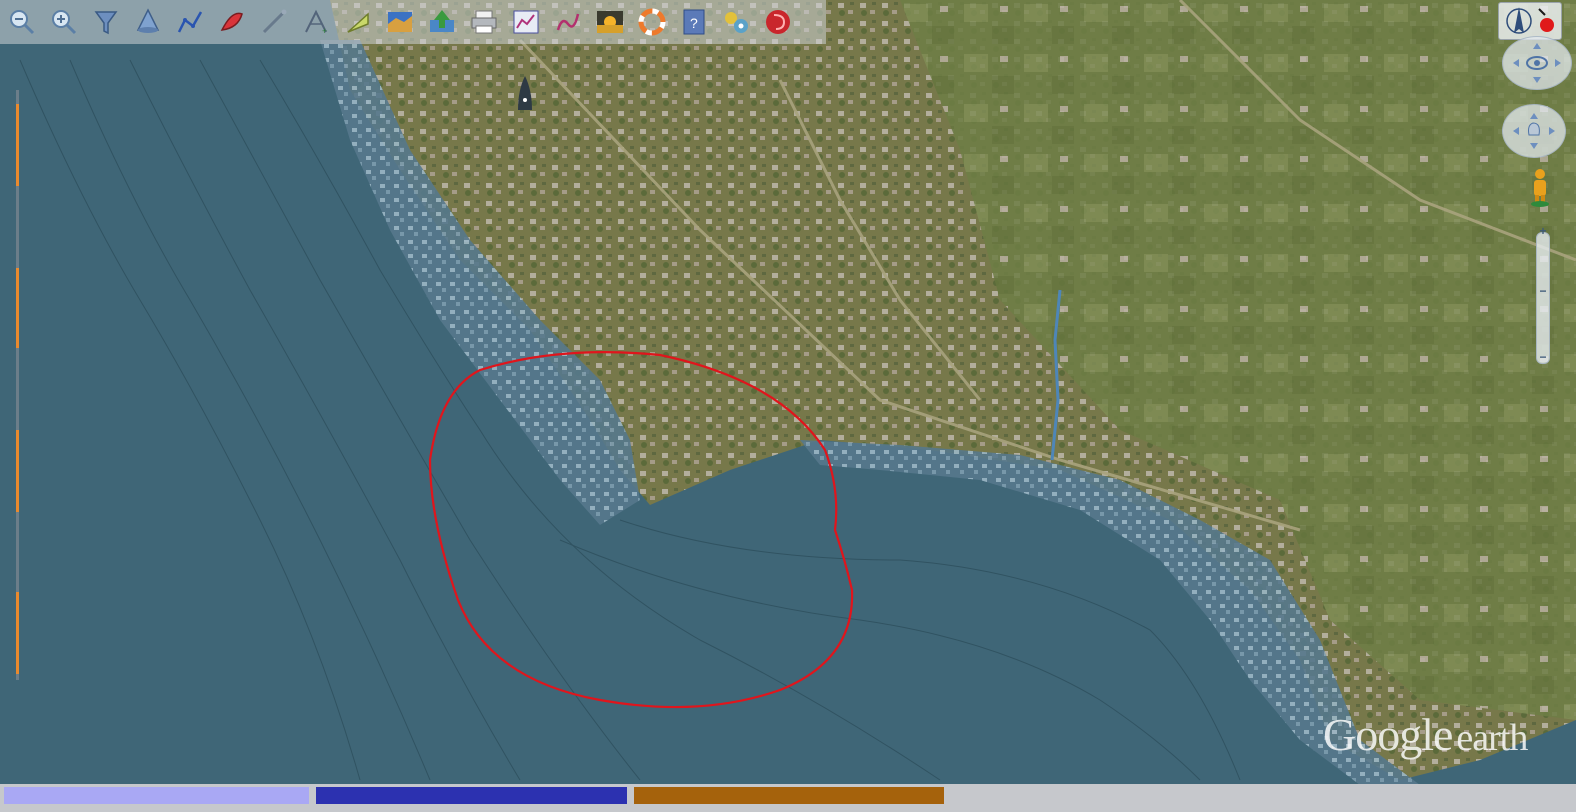 This screenshot has width=1576, height=812. Describe the element at coordinates (1543, 357) in the screenshot. I see `zoom-out-button: −` at that location.